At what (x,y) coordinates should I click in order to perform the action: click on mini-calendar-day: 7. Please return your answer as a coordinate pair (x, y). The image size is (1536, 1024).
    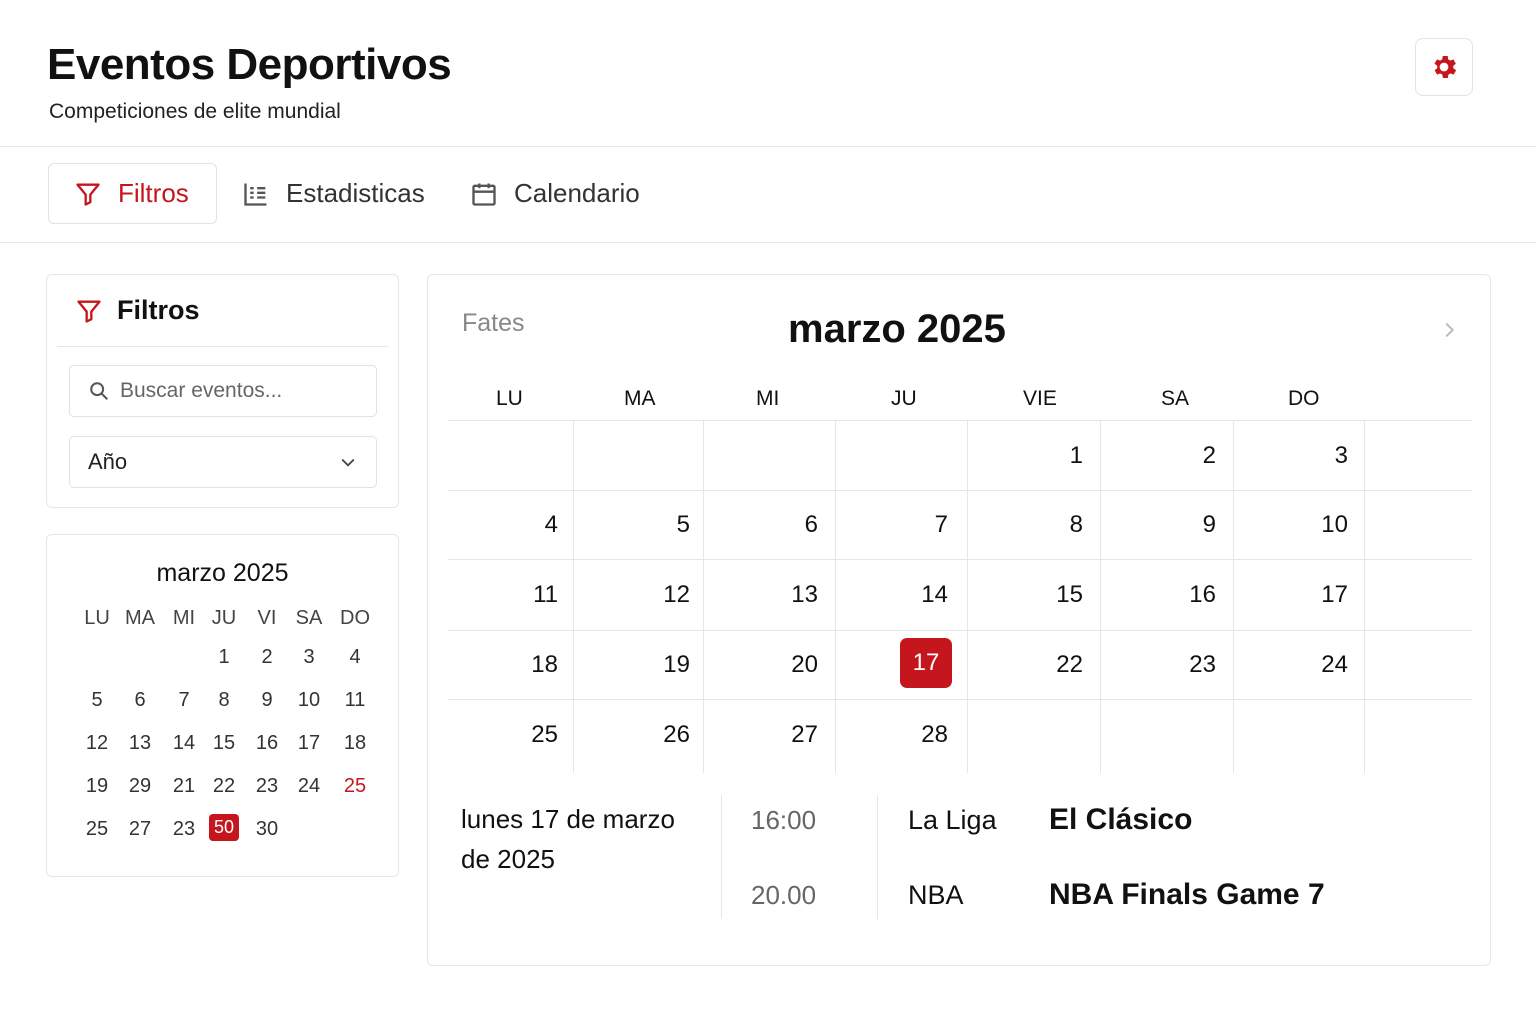
    Looking at the image, I should click on (183, 700).